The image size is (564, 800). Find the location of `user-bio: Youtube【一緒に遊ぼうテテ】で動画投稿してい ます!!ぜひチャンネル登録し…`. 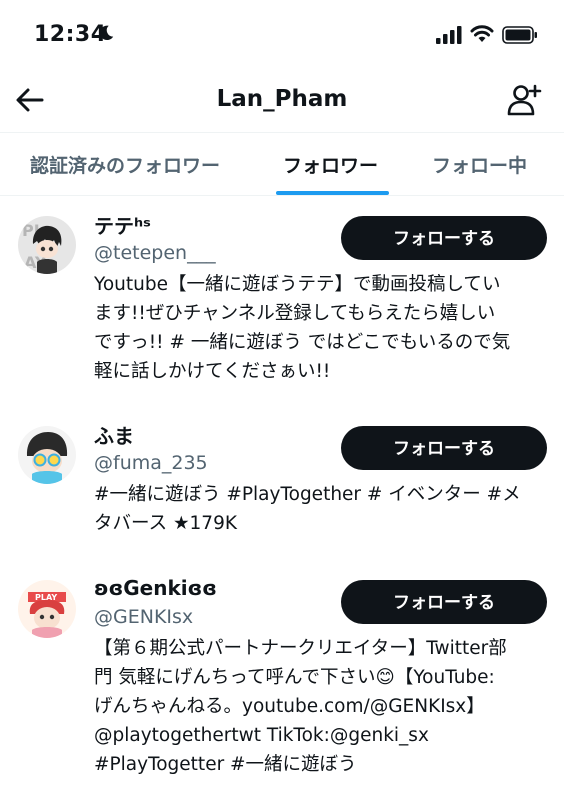

user-bio: Youtube【一緒に遊ぼうテテ】で動画投稿してい ます!!ぜひチャンネル登録し… is located at coordinates (320, 328).